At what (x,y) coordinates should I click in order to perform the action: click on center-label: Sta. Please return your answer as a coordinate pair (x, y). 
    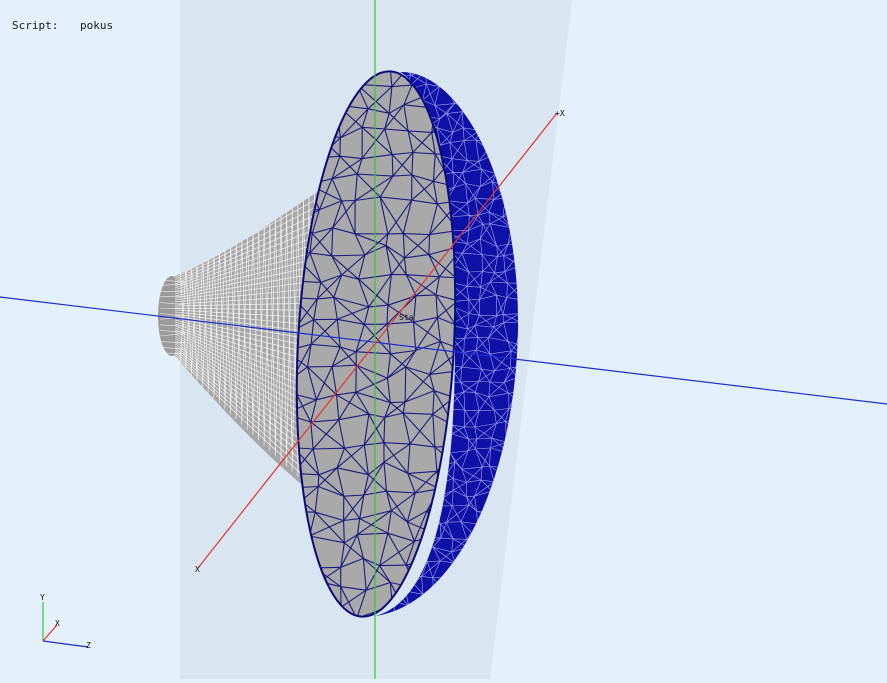
    Looking at the image, I should click on (406, 317).